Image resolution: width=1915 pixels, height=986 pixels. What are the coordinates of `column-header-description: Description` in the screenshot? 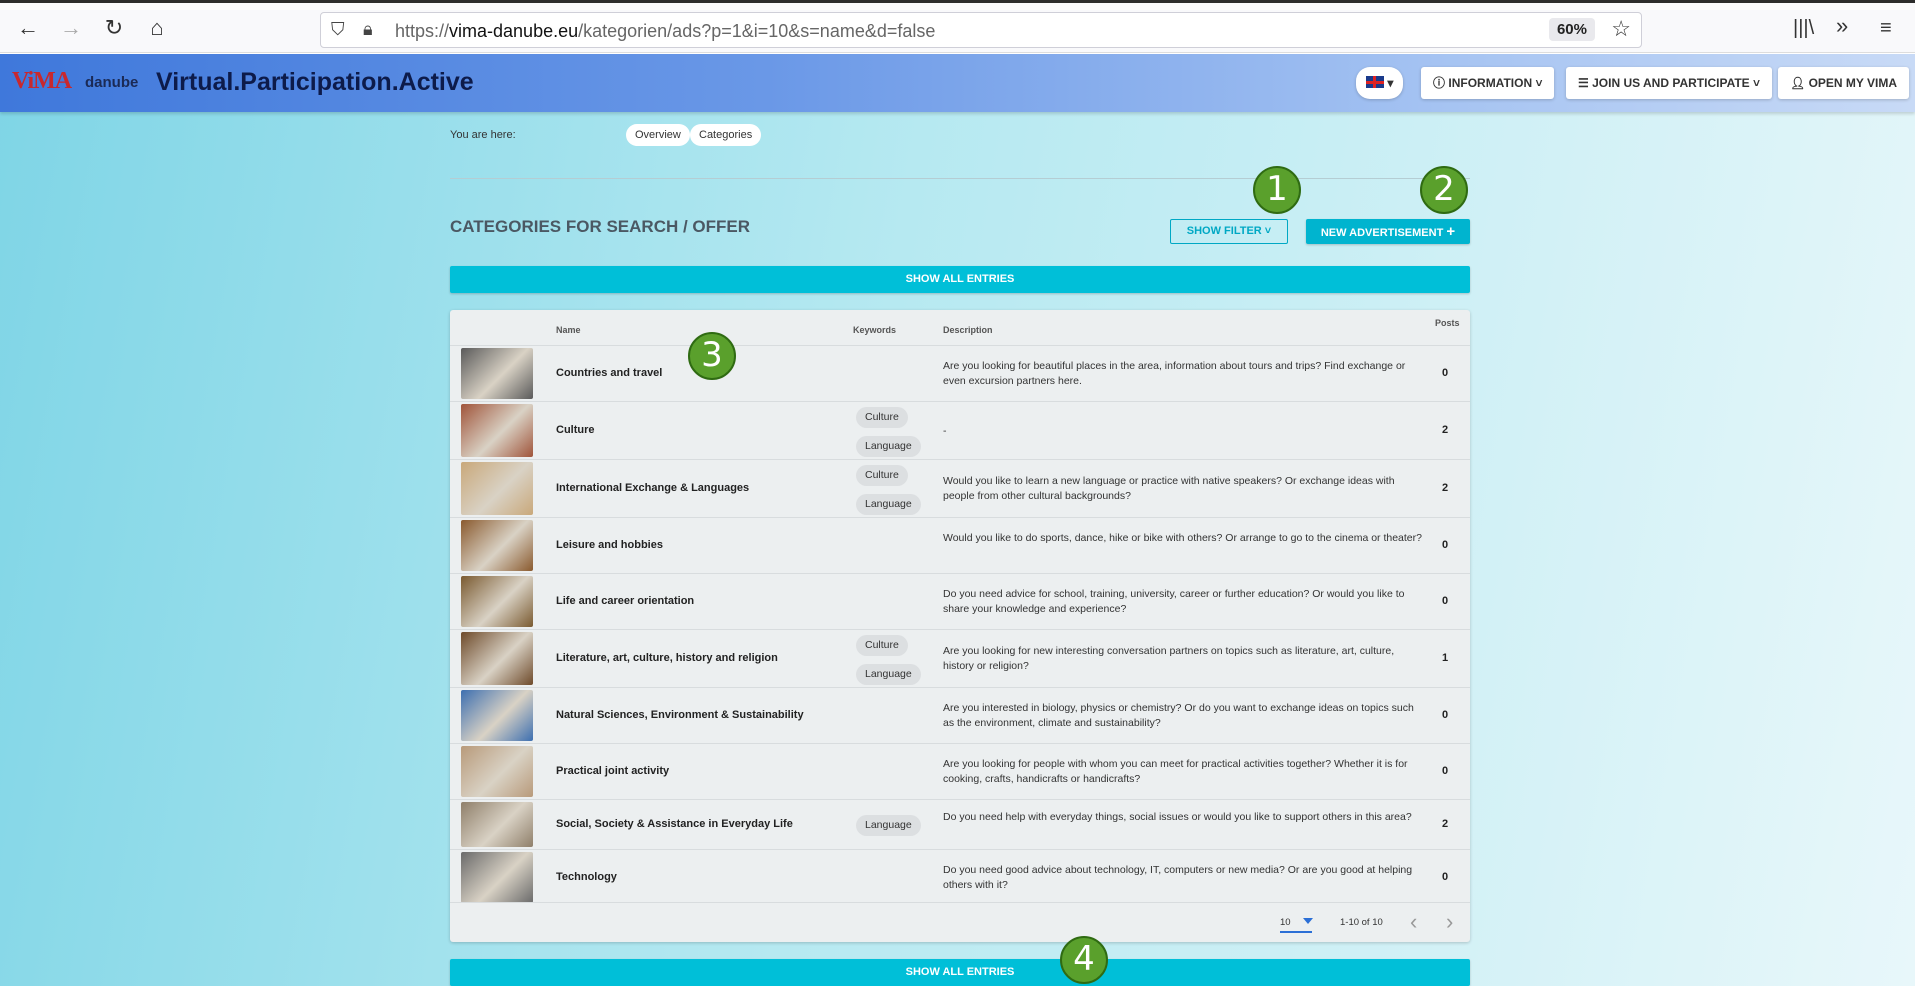 It's located at (968, 330).